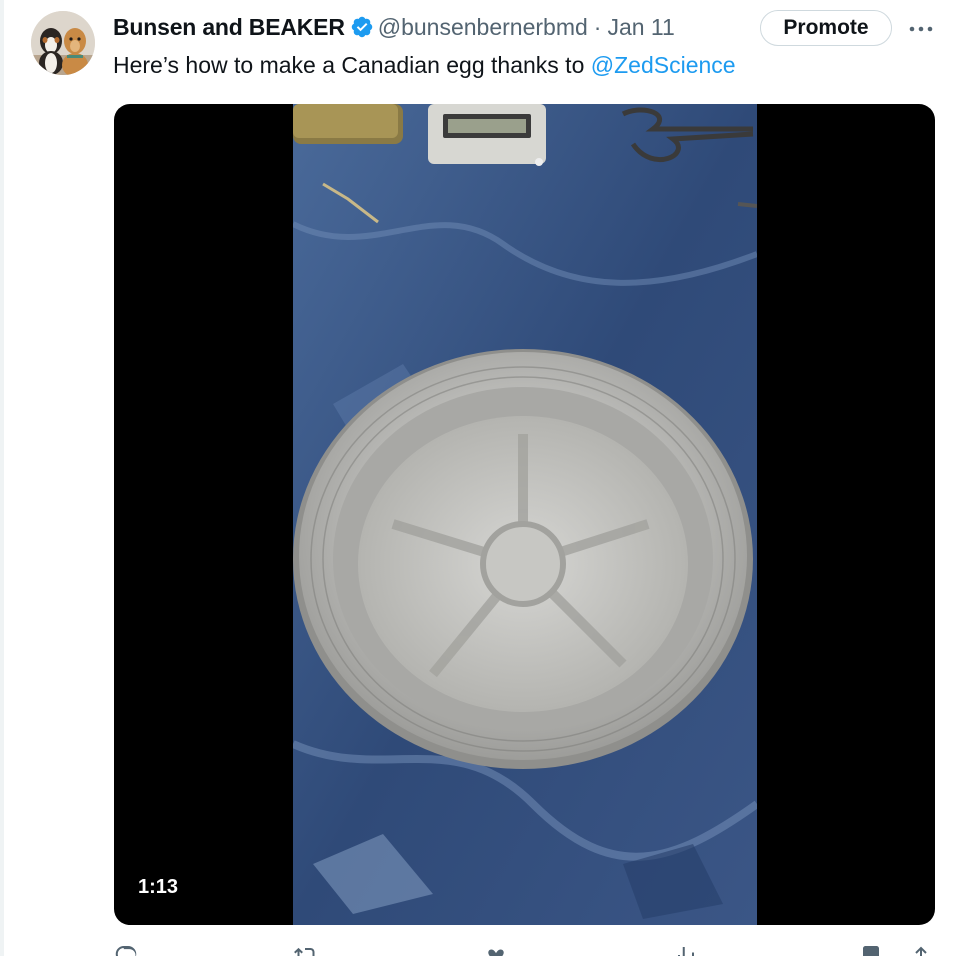 The width and height of the screenshot is (960, 956). What do you see at coordinates (663, 65) in the screenshot?
I see `mention-link: @ZedScience` at bounding box center [663, 65].